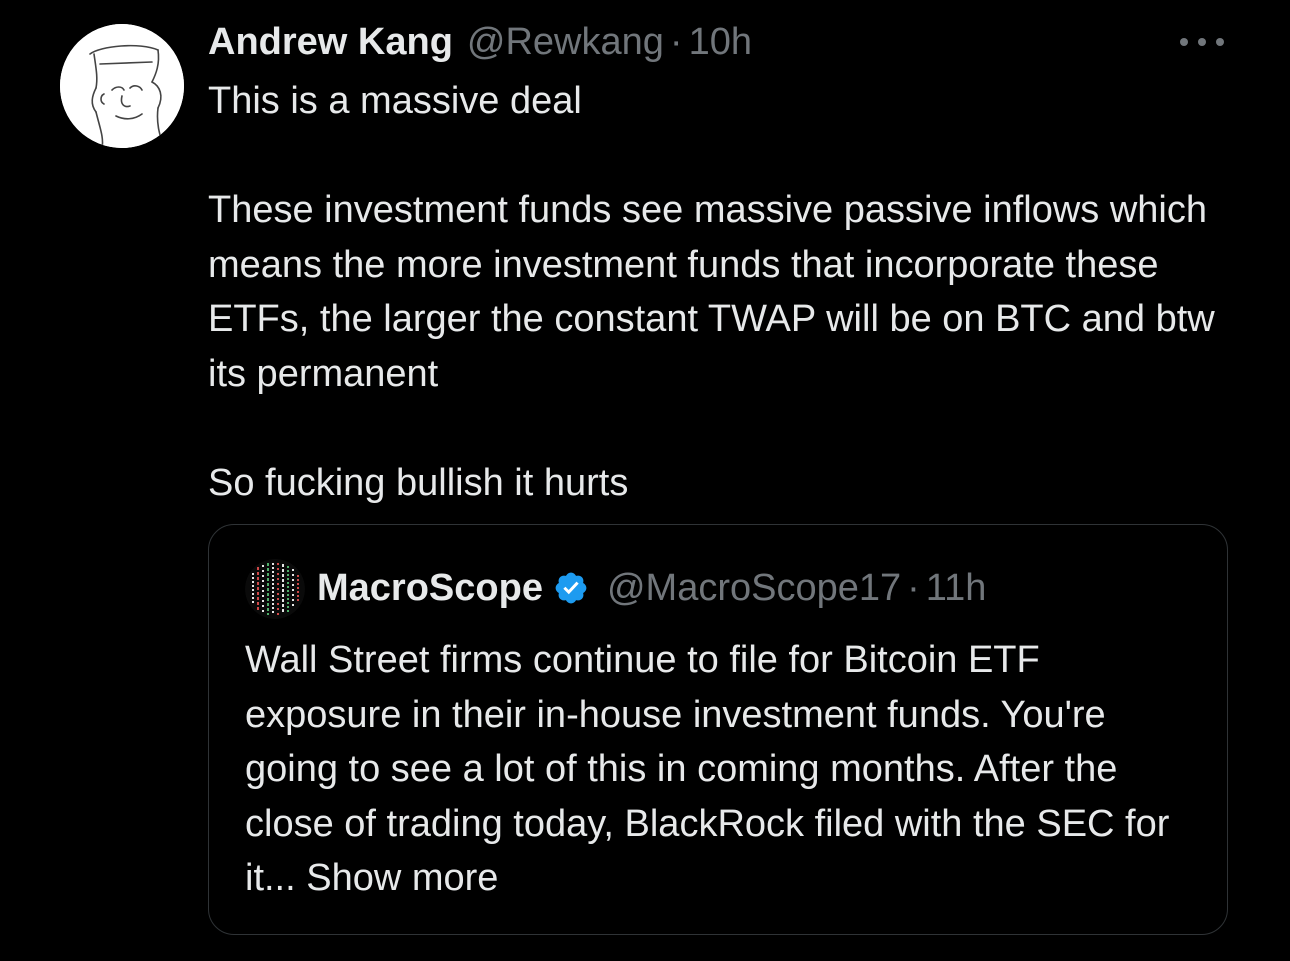 The image size is (1290, 961). I want to click on quoted-author-avatar, so click(275, 589).